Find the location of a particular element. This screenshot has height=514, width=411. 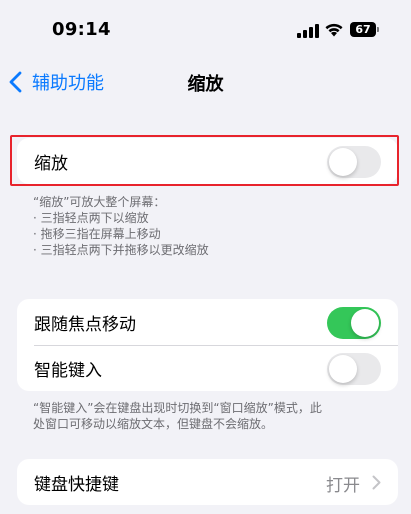

smart-typing-row: 智能键入 is located at coordinates (207, 368).